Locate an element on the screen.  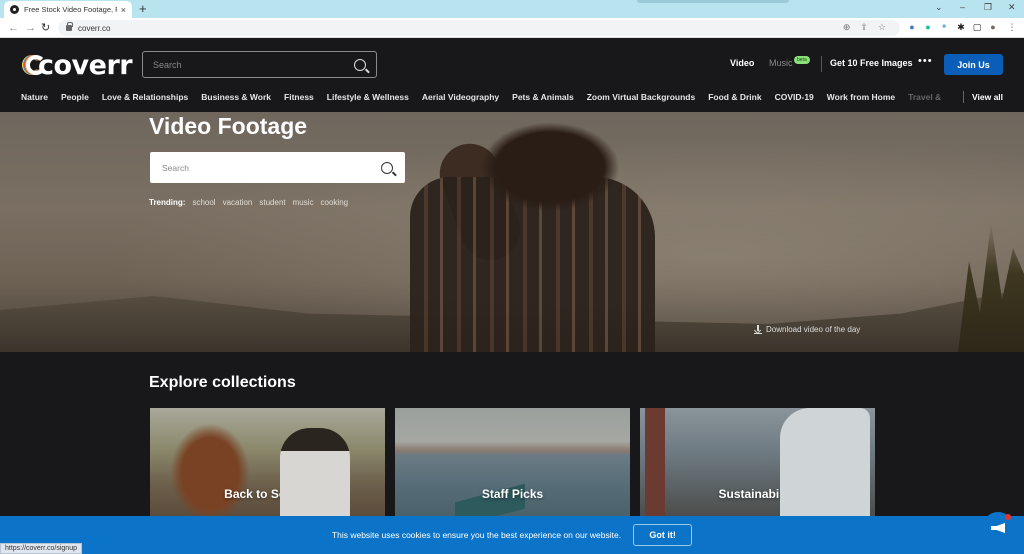
download-video-of-day-link: Download video of the day is located at coordinates (807, 330).